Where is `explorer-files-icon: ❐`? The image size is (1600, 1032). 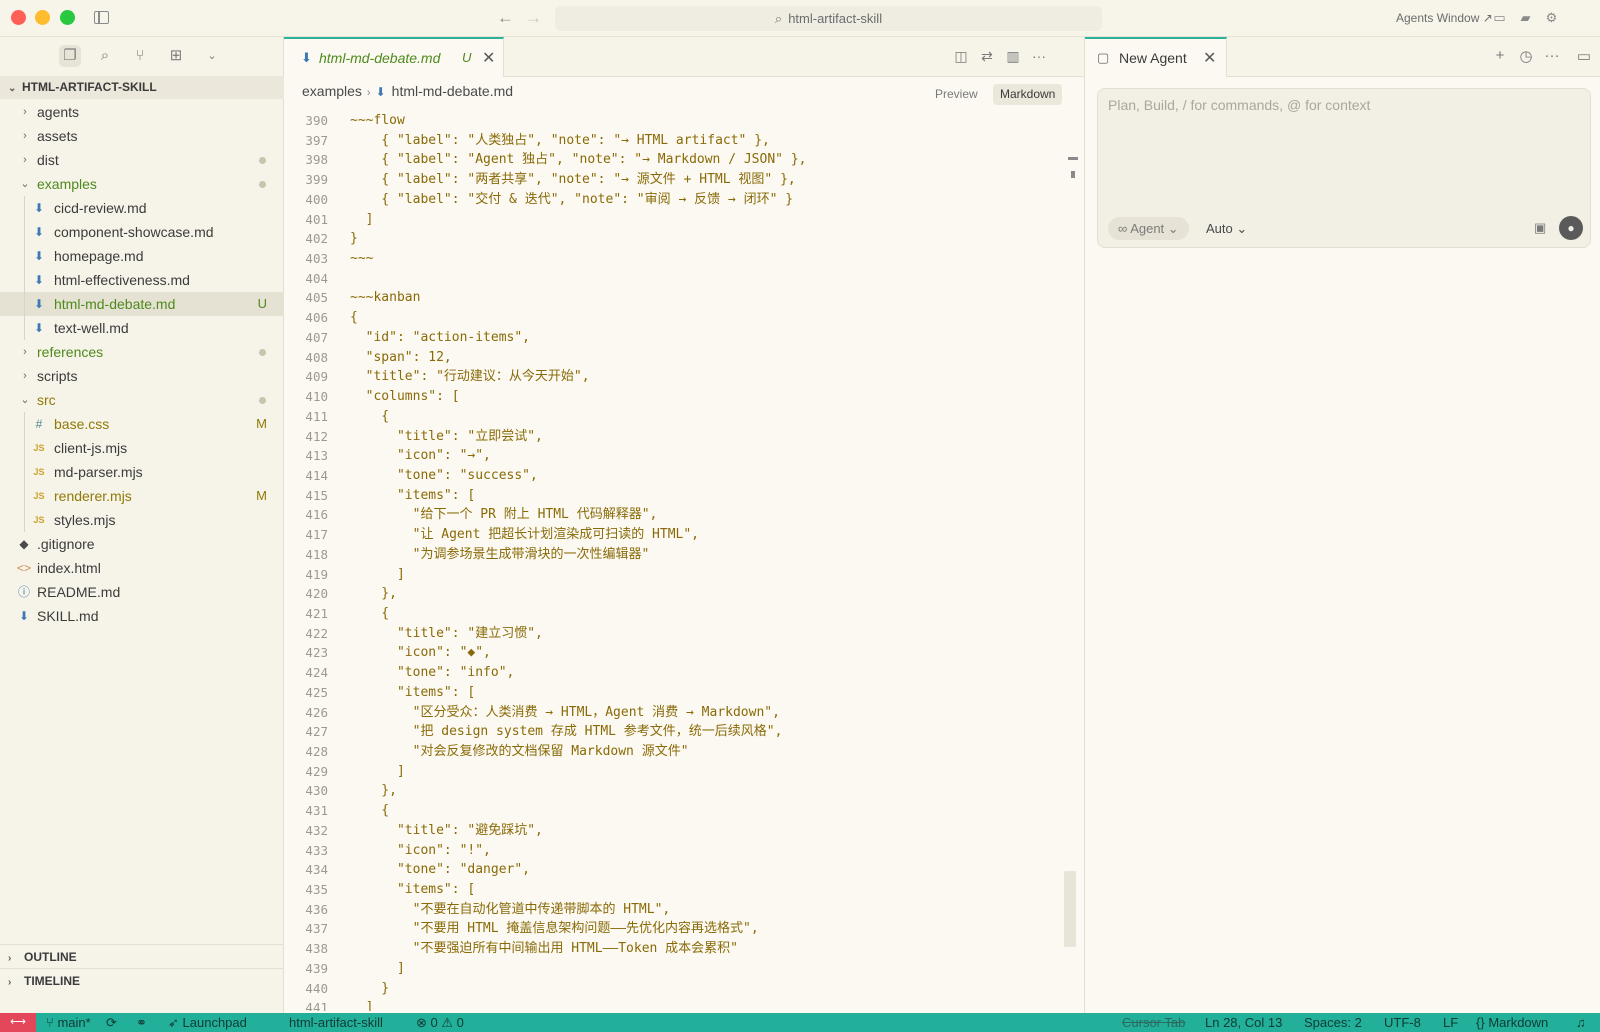 explorer-files-icon: ❐ is located at coordinates (70, 56).